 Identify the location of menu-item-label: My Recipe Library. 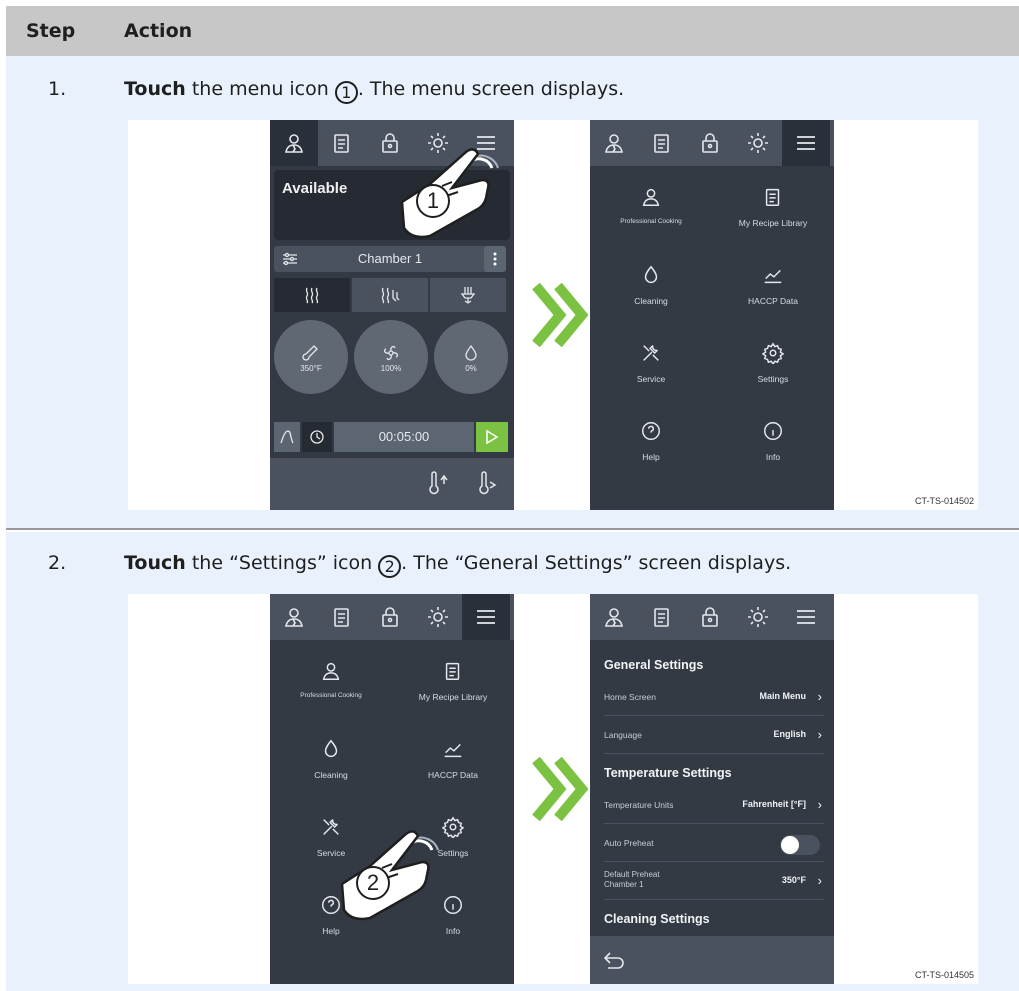
(773, 223).